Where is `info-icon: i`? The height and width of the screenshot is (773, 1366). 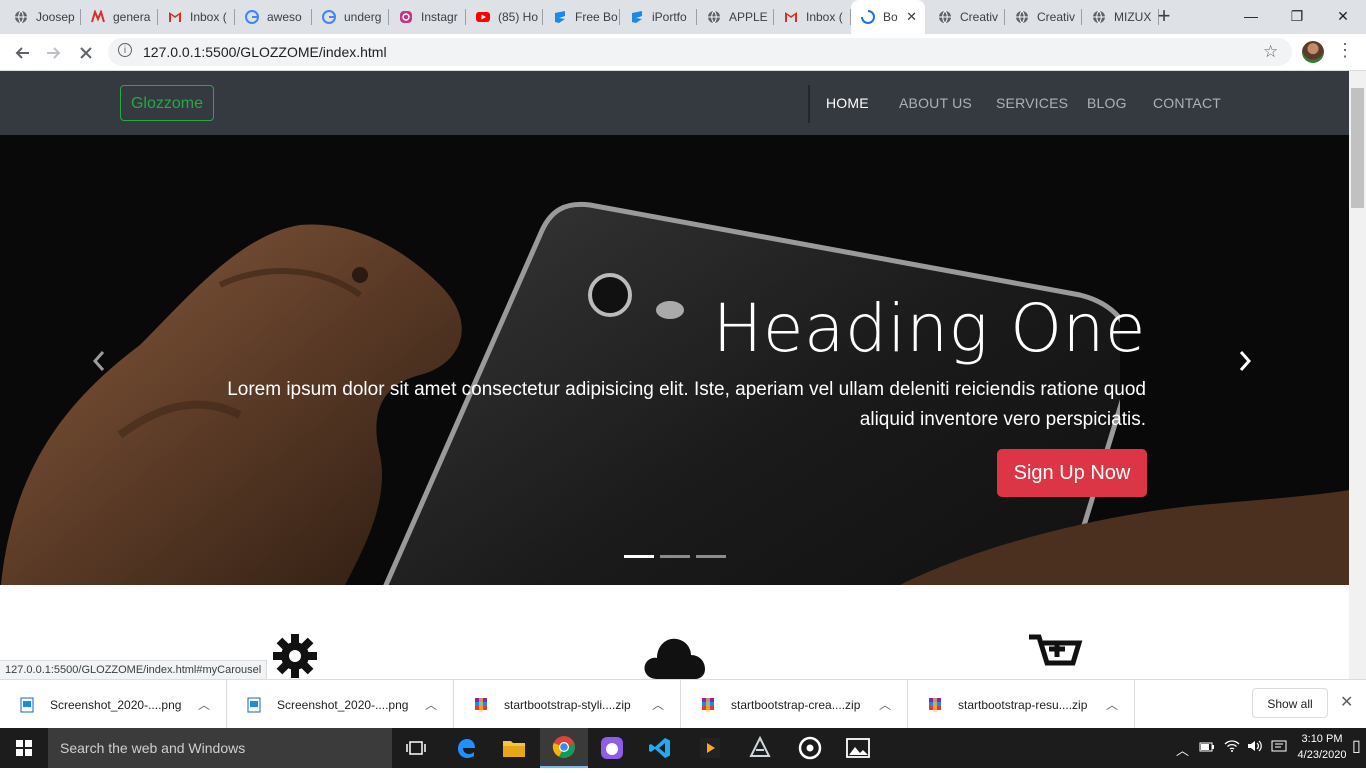
info-icon: i is located at coordinates (125, 50).